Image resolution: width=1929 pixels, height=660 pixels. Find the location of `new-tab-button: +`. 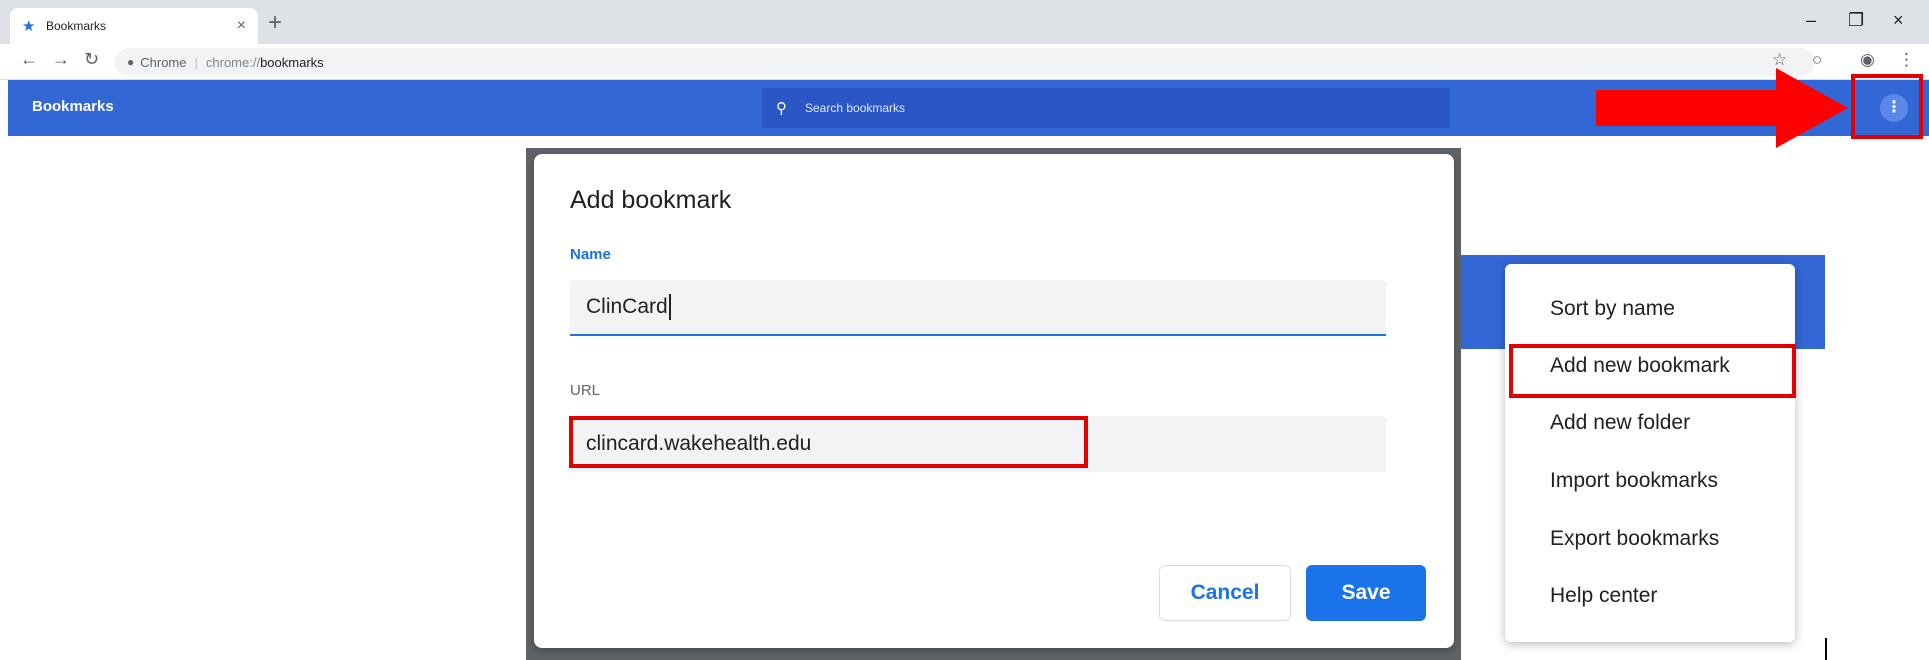

new-tab-button: + is located at coordinates (275, 23).